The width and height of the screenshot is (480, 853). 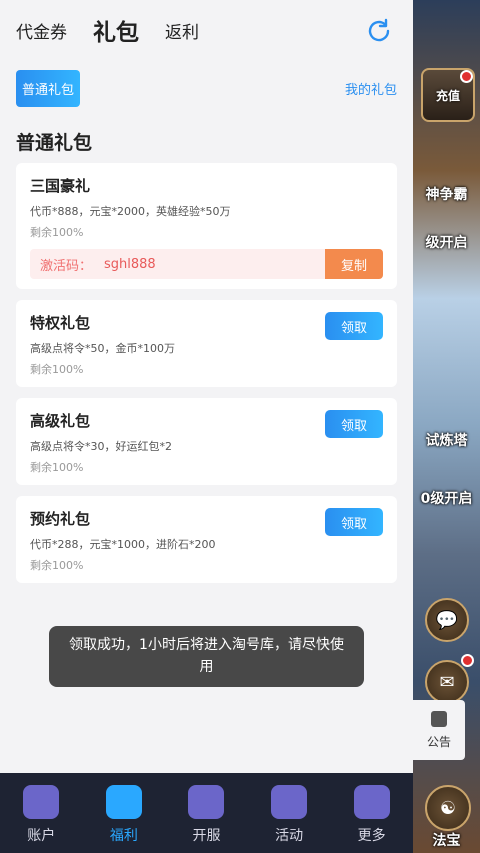 I want to click on fabao-icon: ☯, so click(x=448, y=808).